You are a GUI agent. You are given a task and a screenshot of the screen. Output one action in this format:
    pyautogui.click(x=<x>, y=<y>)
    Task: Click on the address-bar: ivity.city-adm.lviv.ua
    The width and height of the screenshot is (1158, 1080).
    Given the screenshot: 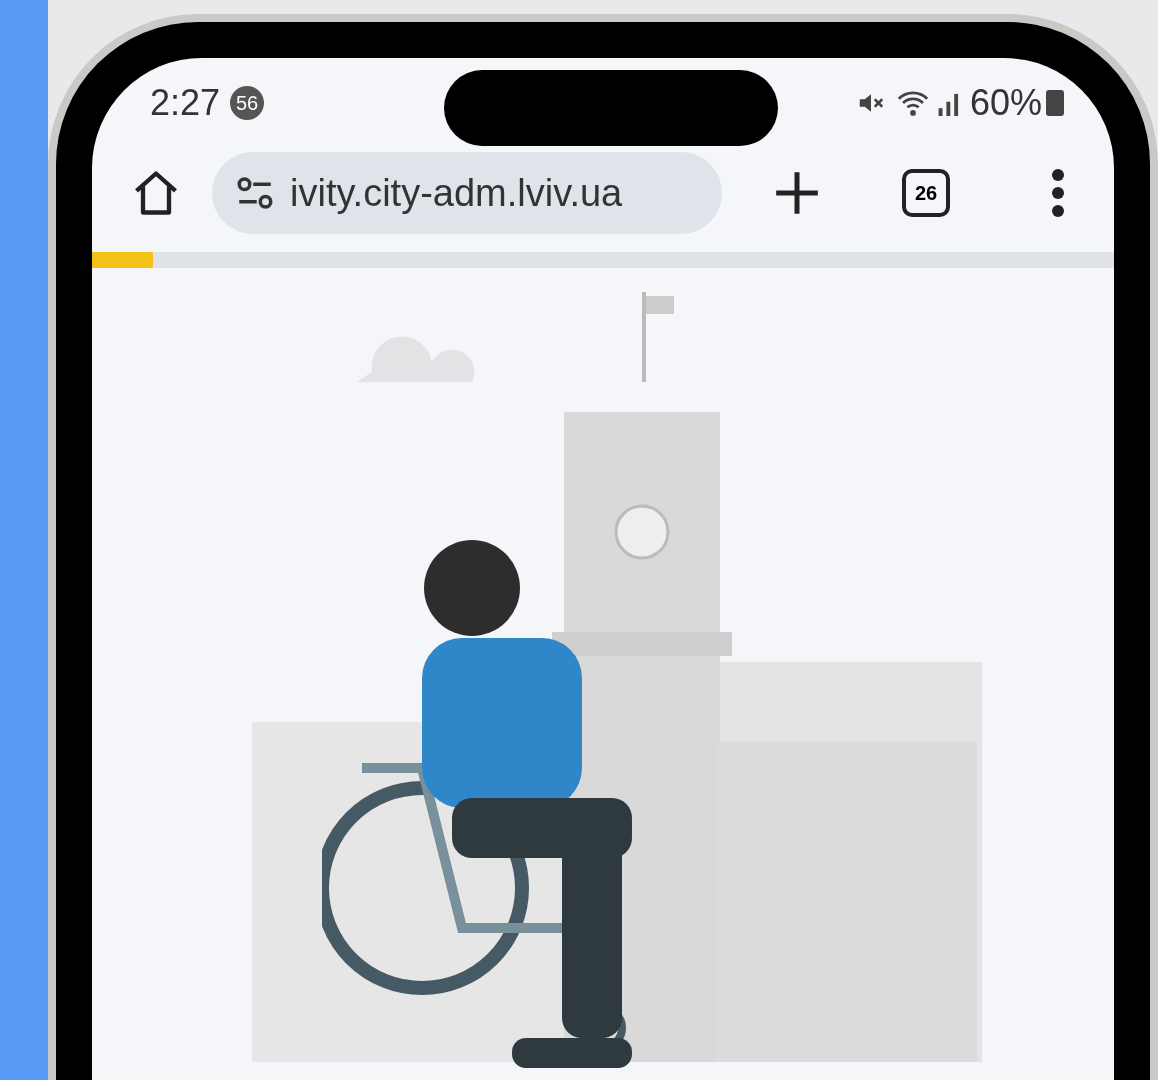 What is the action you would take?
    pyautogui.click(x=467, y=193)
    